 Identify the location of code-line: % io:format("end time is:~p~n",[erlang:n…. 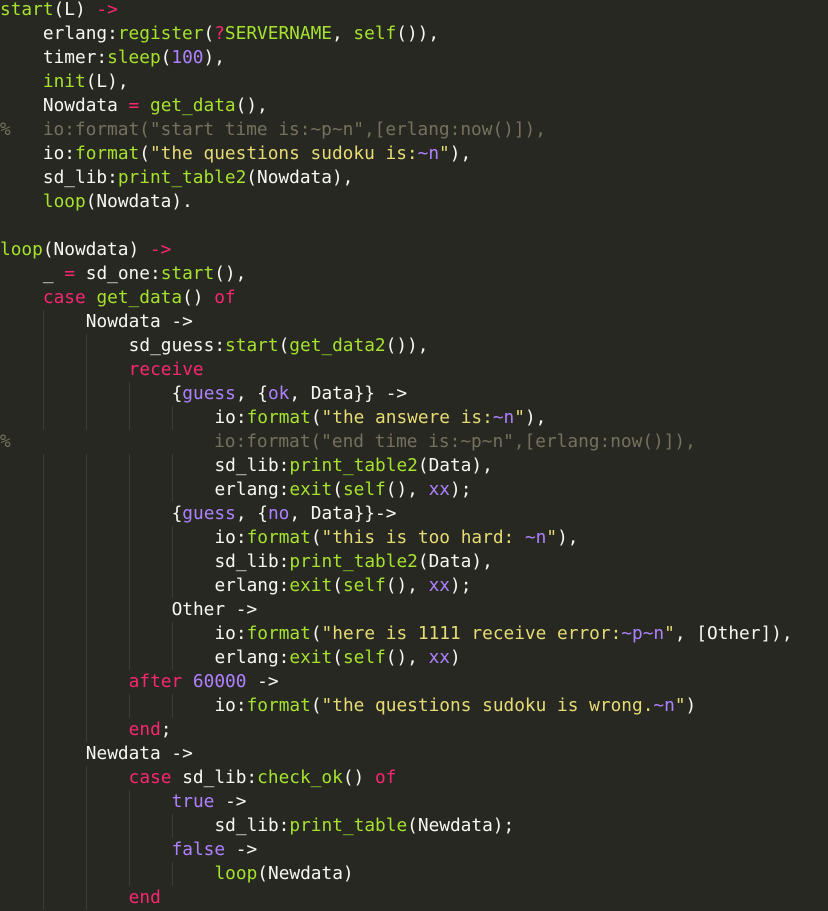
(414, 442).